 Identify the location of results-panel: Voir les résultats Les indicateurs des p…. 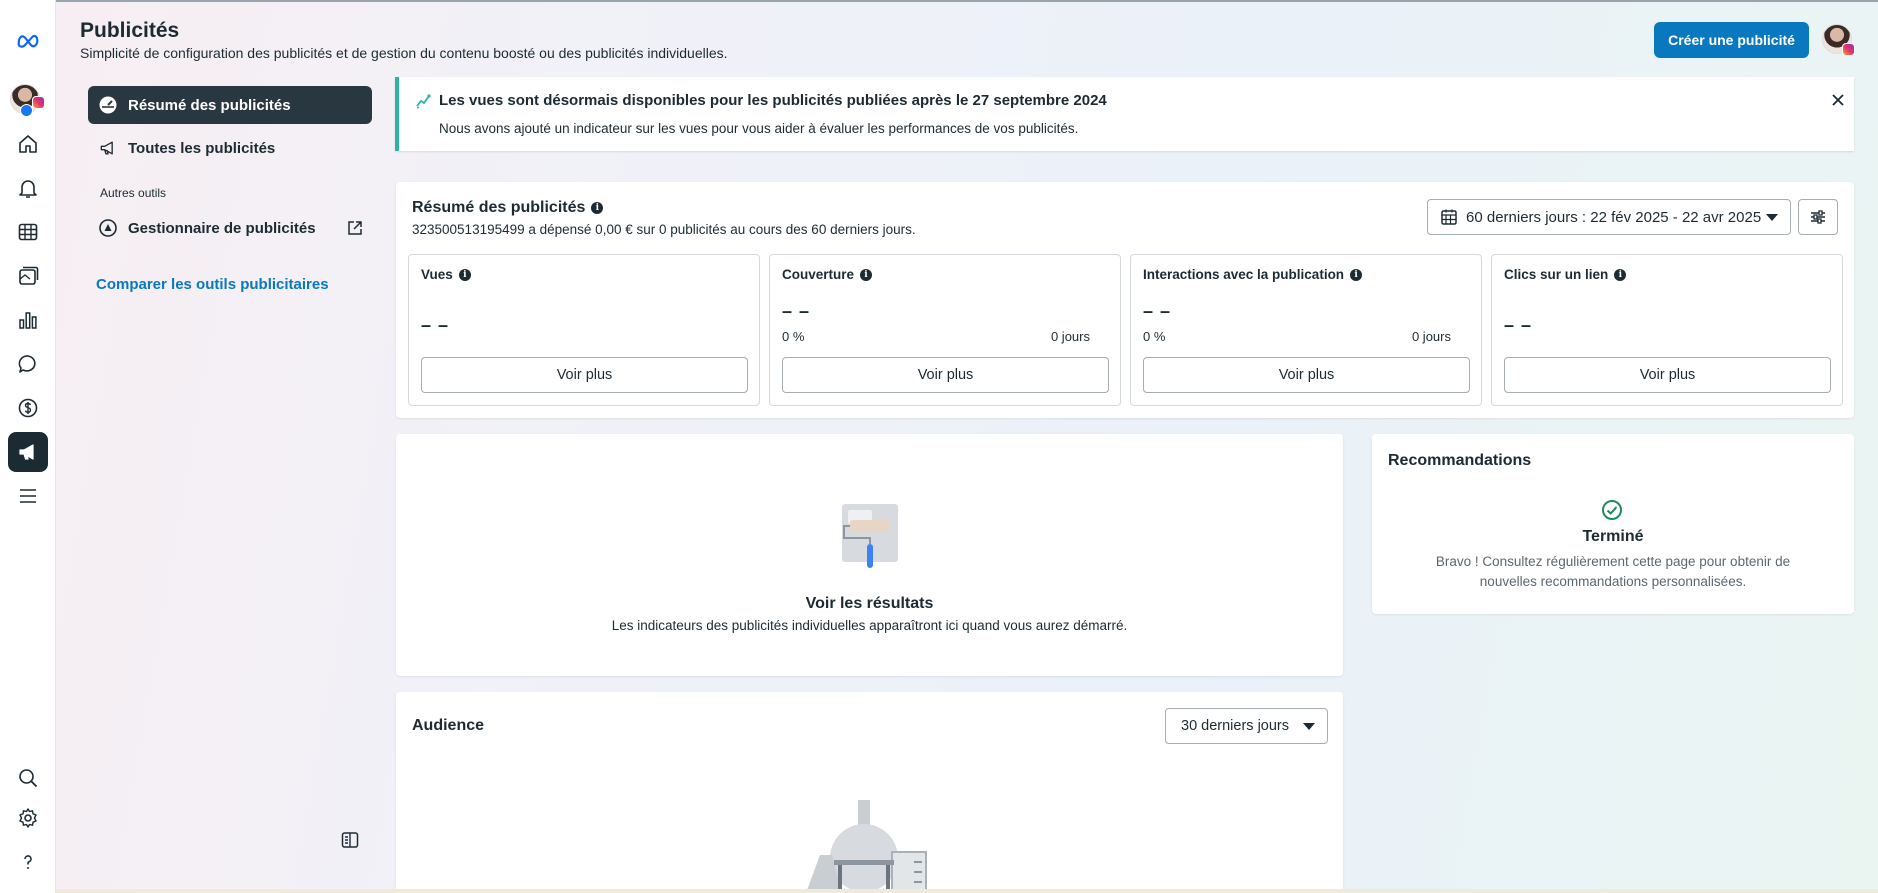
(869, 555).